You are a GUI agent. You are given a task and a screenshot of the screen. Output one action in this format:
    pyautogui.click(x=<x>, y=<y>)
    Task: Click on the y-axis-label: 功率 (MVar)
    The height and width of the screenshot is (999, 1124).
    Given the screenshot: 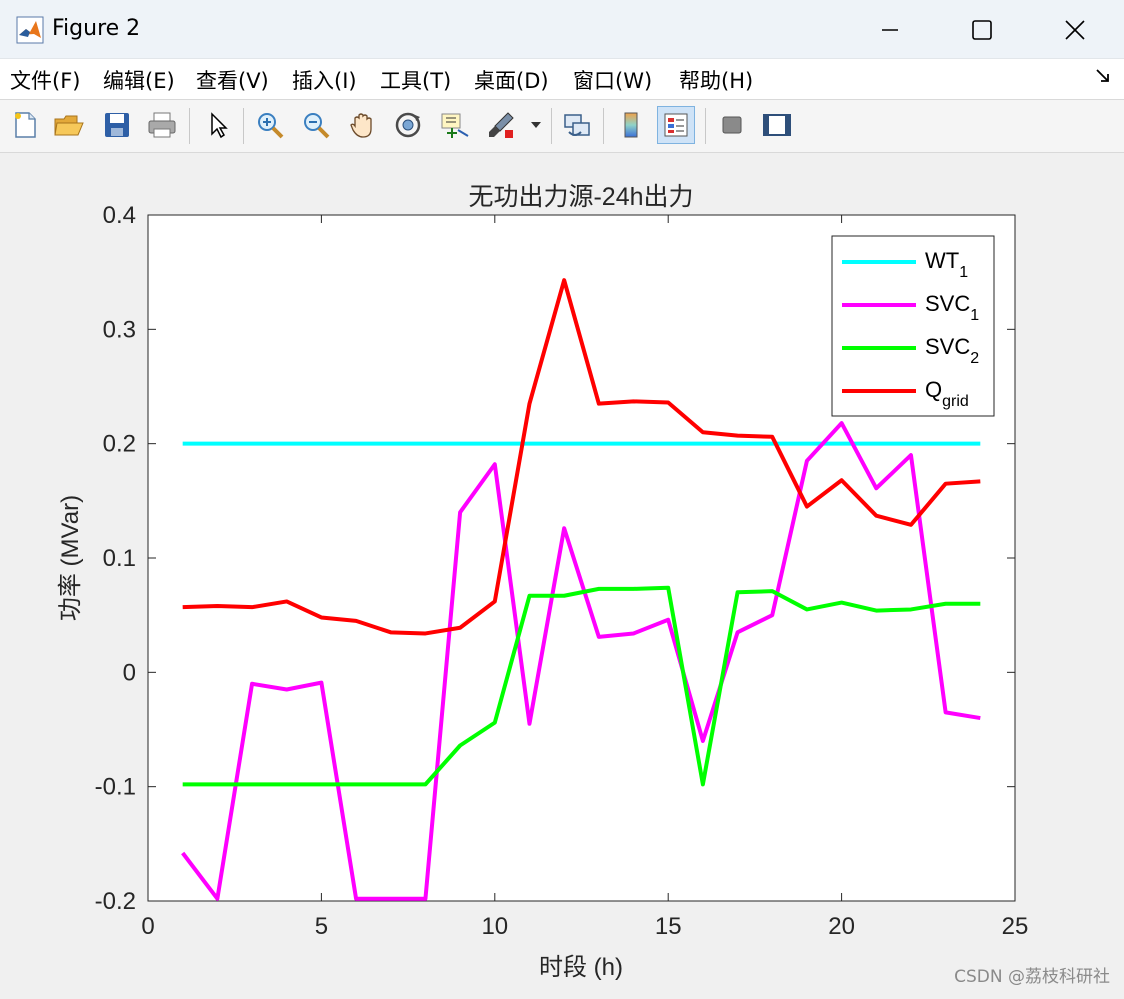 What is the action you would take?
    pyautogui.click(x=70, y=558)
    